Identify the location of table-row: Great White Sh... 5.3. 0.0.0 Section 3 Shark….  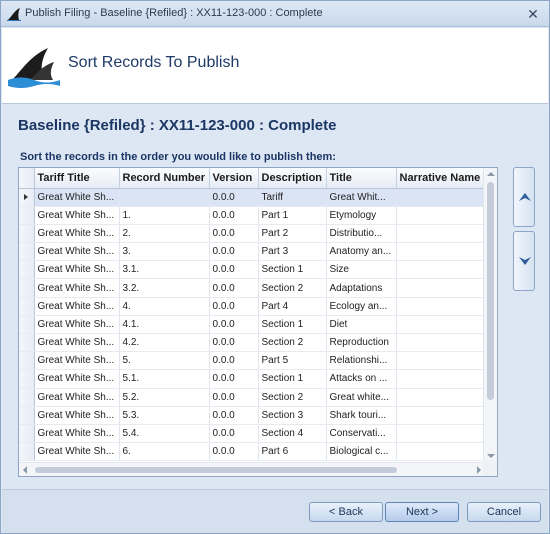
(253, 415).